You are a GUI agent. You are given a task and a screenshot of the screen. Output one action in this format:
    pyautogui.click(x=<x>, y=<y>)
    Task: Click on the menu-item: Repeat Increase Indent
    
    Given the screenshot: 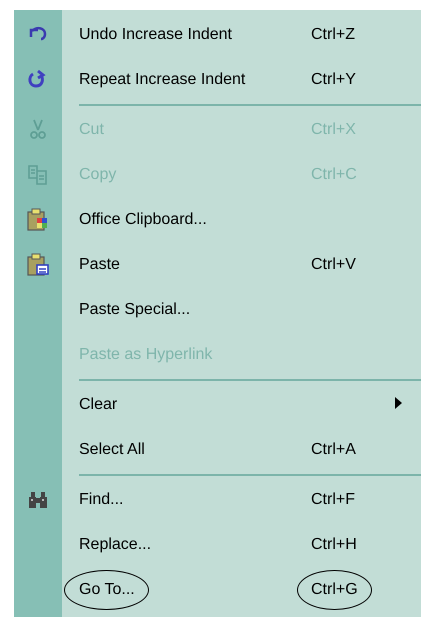 What is the action you would take?
    pyautogui.click(x=162, y=79)
    